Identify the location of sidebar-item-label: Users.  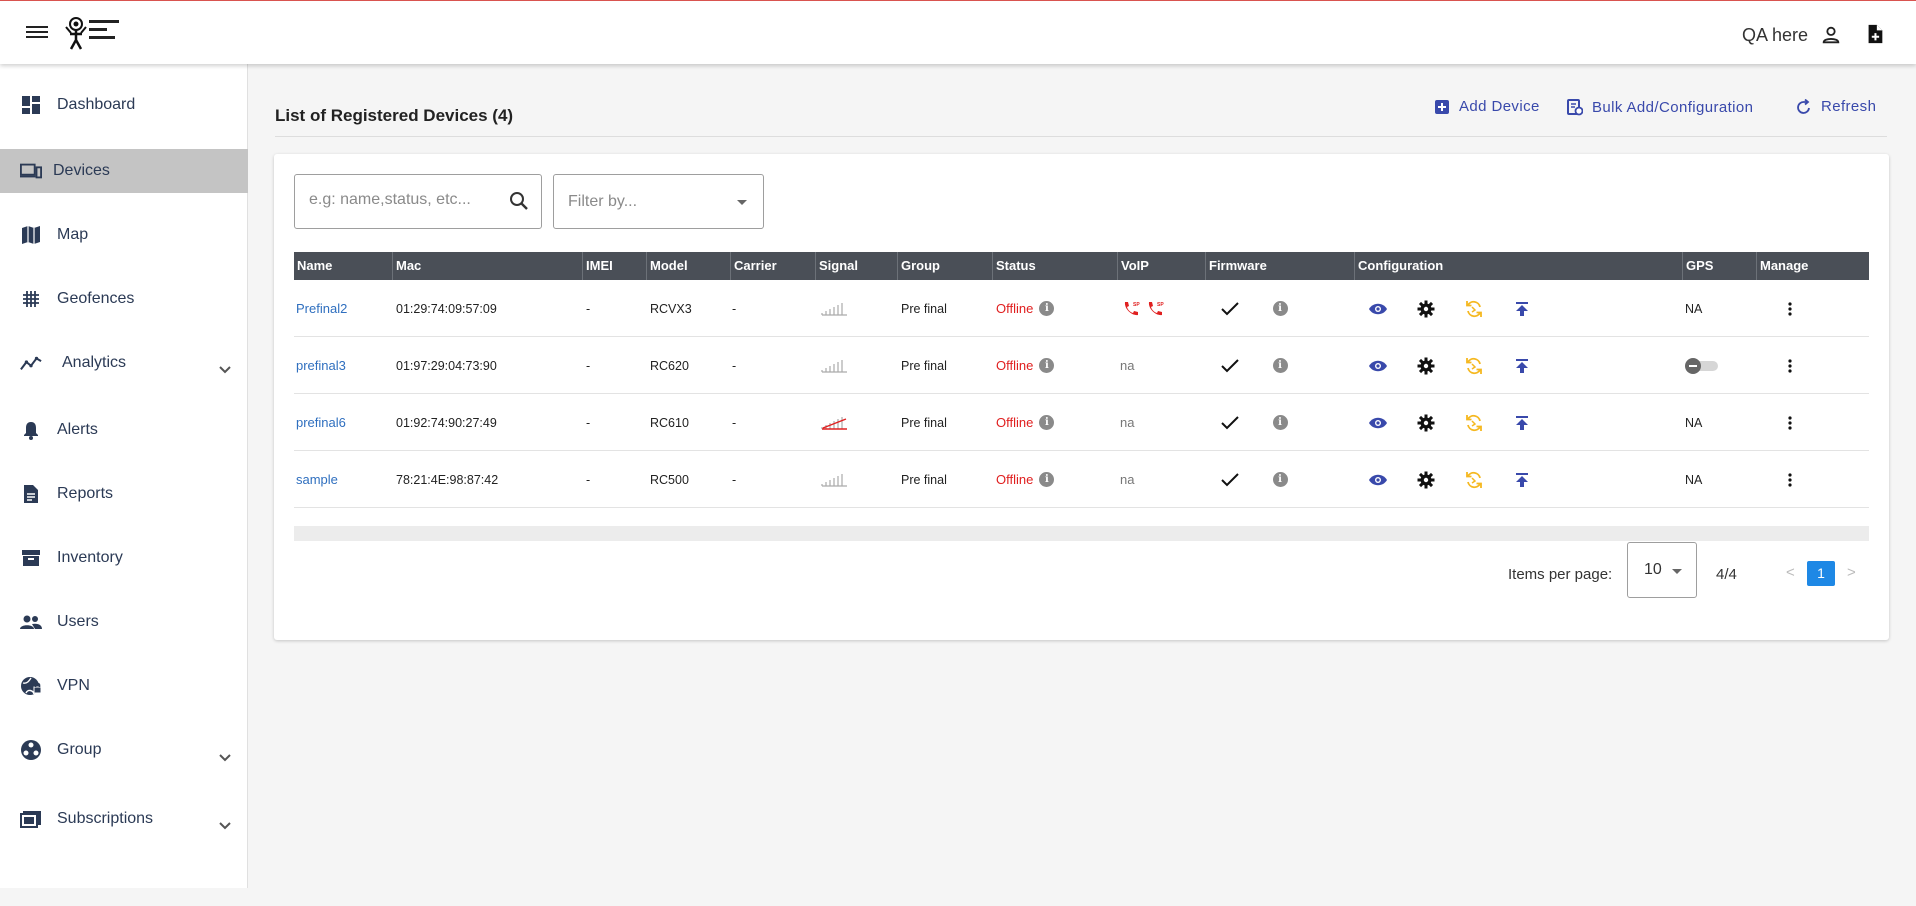
(78, 621).